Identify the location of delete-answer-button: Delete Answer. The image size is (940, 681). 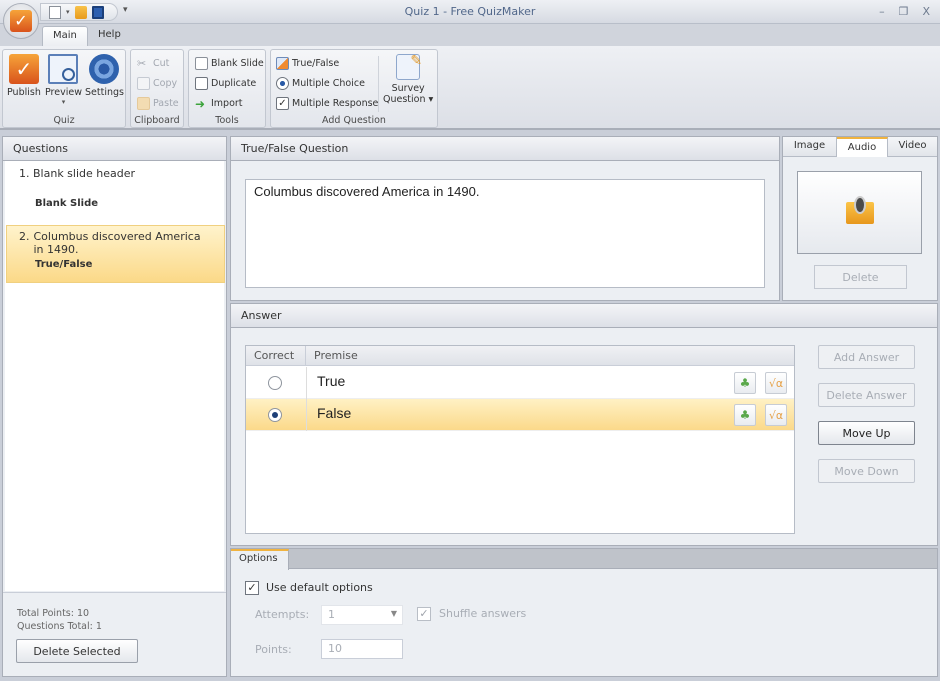
(866, 395).